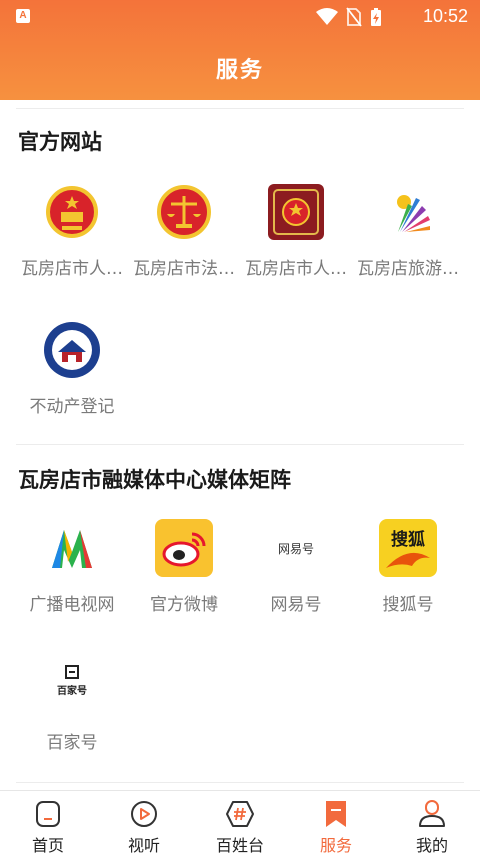 The height and width of the screenshot is (855, 480). I want to click on bottom-tab-bar: 首页 视听 百姓台 服务 我的, so click(240, 822).